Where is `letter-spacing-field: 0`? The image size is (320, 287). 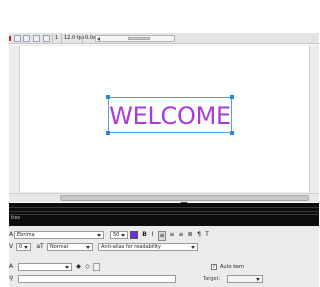
letter-spacing-field: 0 is located at coordinates (23, 247).